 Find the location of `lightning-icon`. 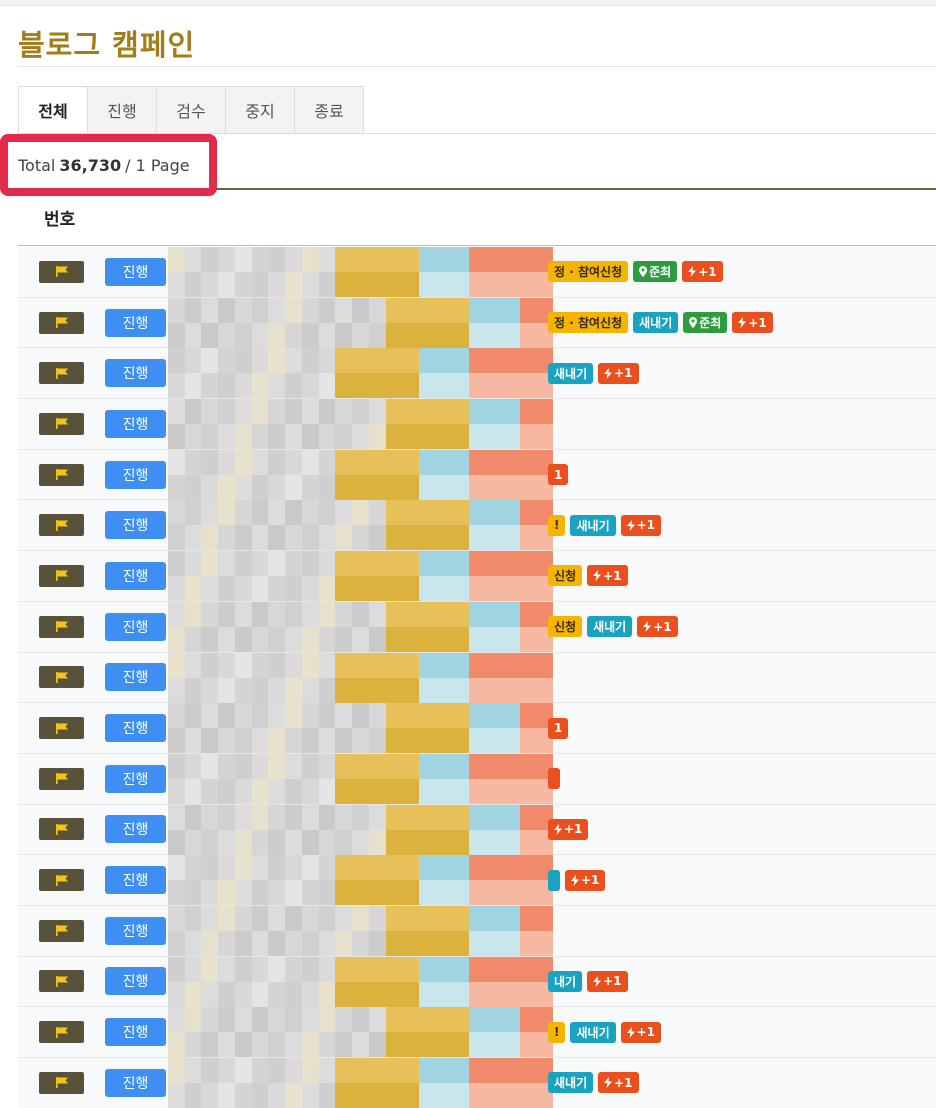

lightning-icon is located at coordinates (630, 1032).